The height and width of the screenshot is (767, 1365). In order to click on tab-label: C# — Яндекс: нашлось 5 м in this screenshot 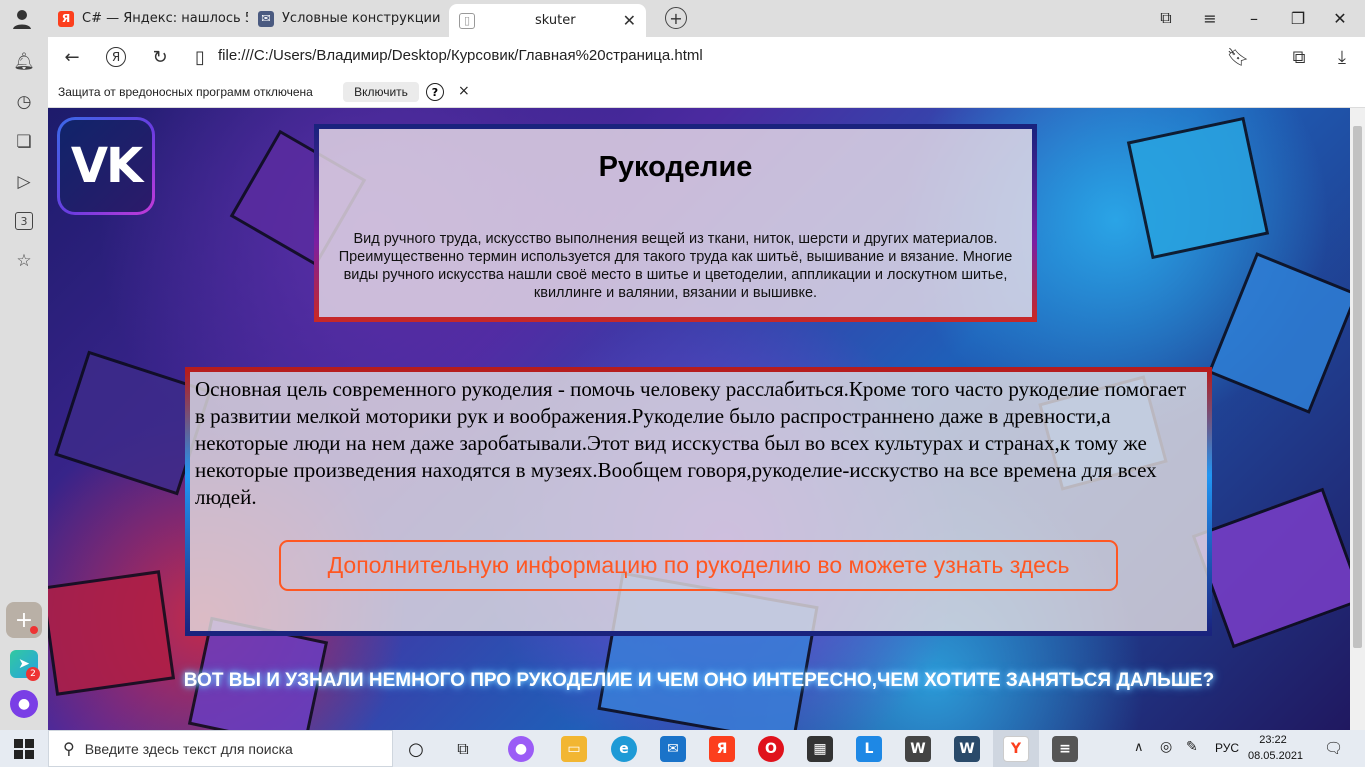, I will do `click(165, 18)`.